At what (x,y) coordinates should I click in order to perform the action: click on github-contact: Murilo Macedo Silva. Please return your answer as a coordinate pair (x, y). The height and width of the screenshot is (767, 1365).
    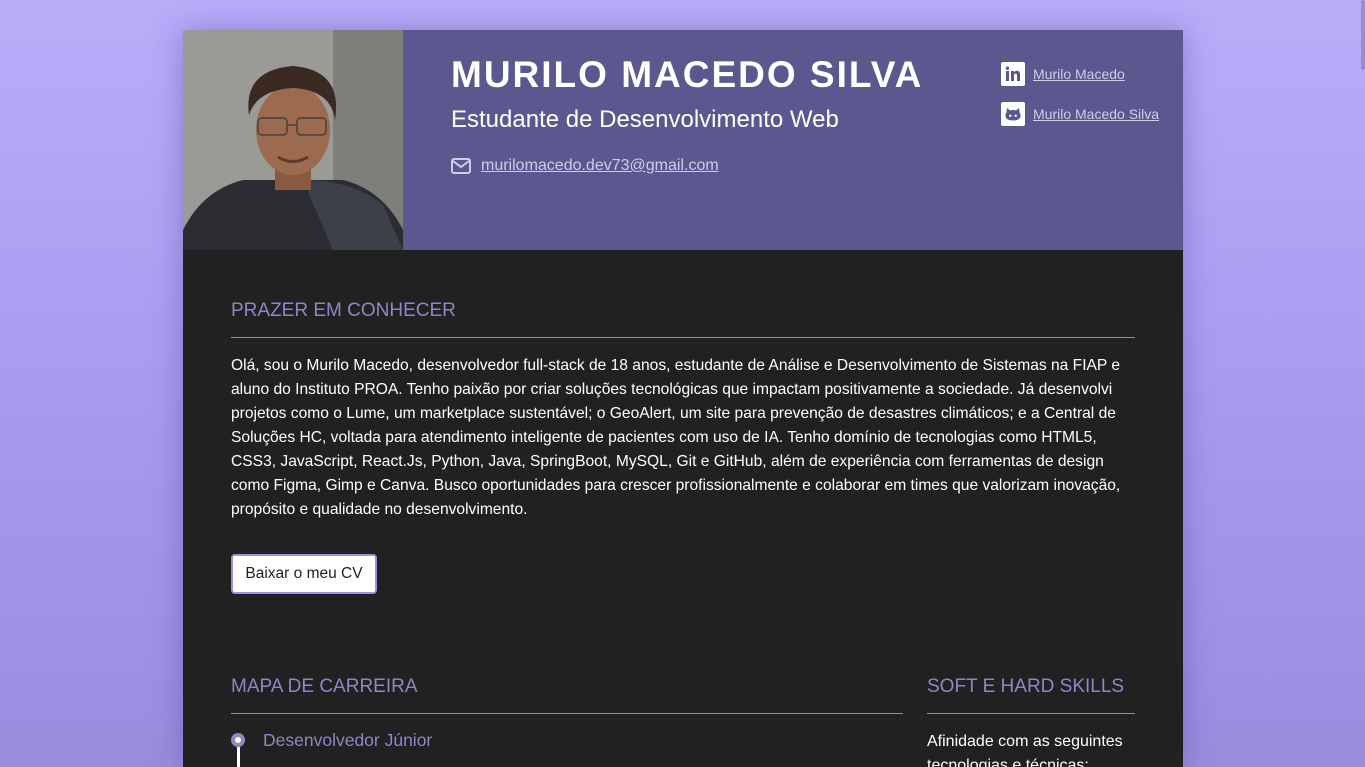
    Looking at the image, I should click on (1086, 114).